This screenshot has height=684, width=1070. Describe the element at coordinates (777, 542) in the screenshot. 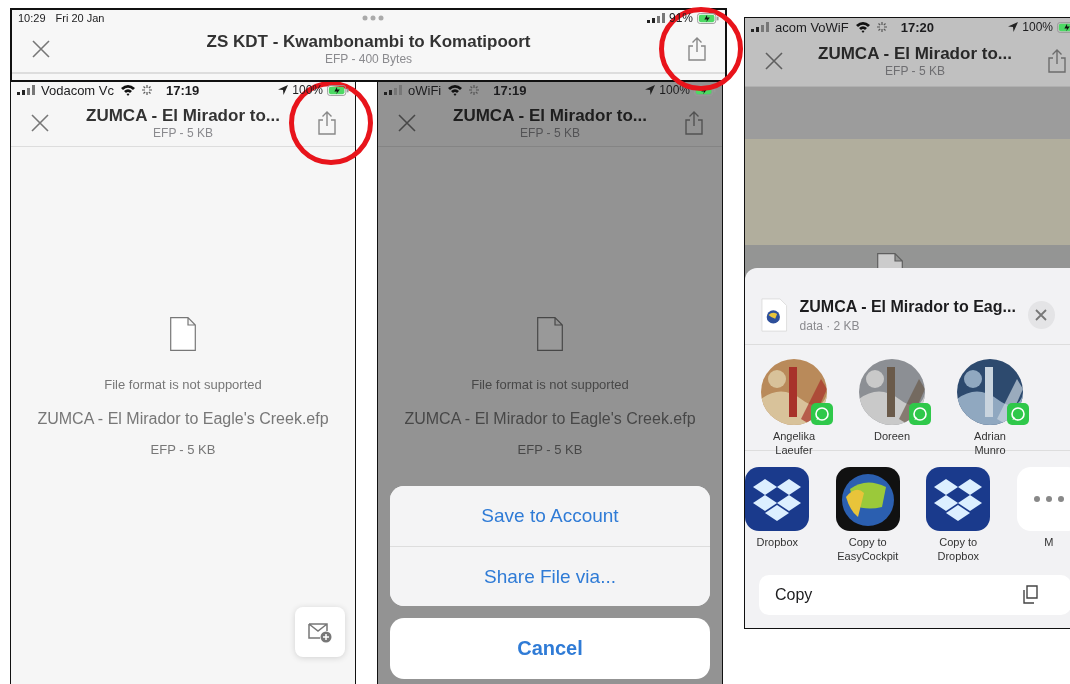

I see `app-label: Dropbox` at that location.